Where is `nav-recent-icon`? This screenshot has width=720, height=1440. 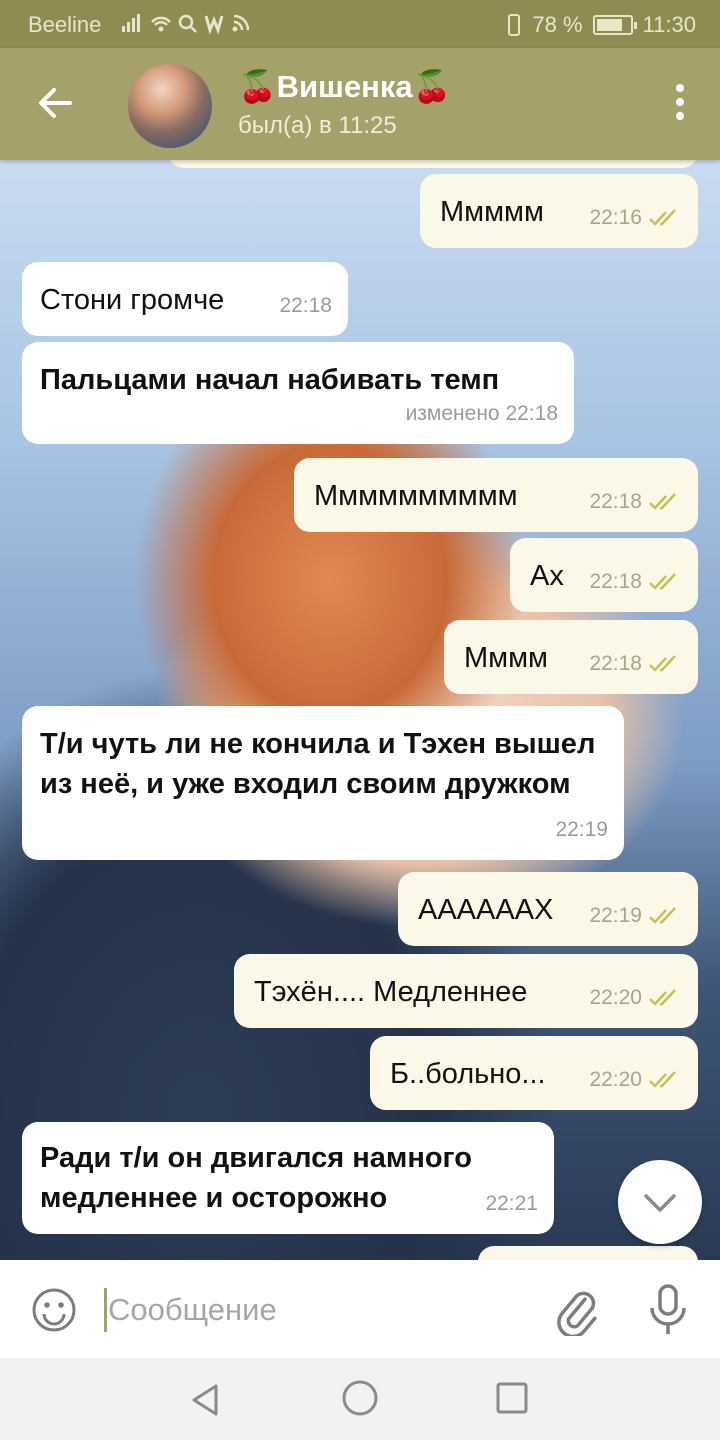
nav-recent-icon is located at coordinates (512, 1398).